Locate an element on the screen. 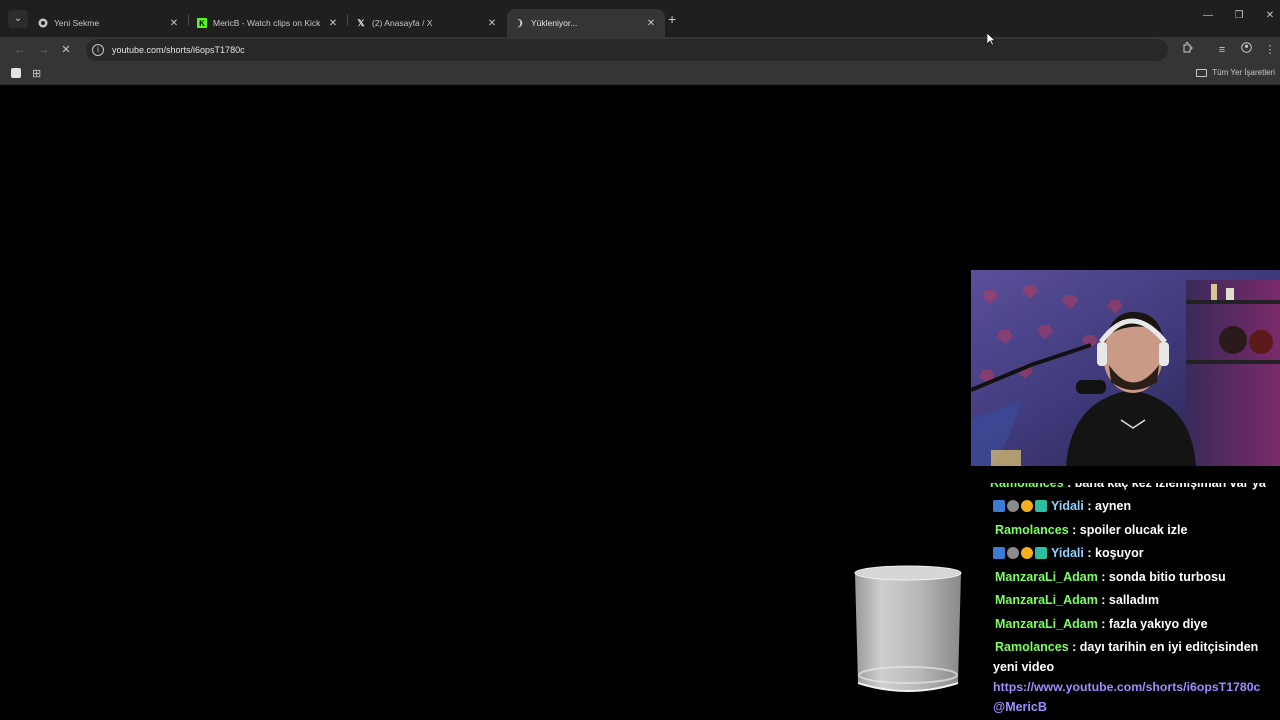 The width and height of the screenshot is (1280, 720). chat-message: ManzaraLi_Adam : salladım is located at coordinates (1077, 600).